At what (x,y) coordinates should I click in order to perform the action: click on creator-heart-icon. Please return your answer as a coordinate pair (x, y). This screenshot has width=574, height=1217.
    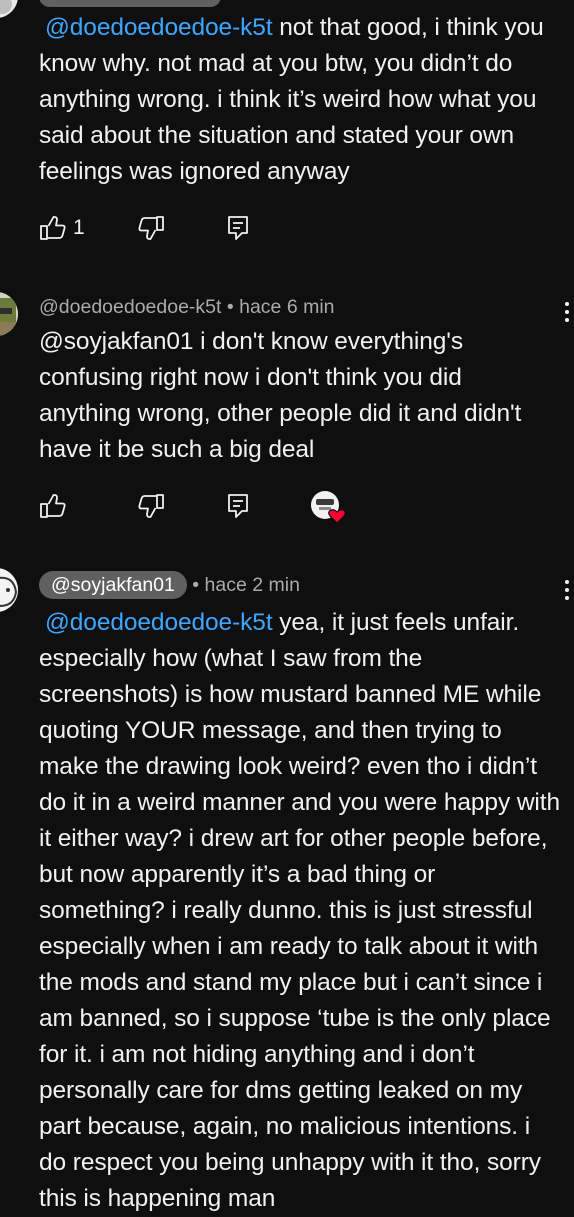
    Looking at the image, I should click on (328, 507).